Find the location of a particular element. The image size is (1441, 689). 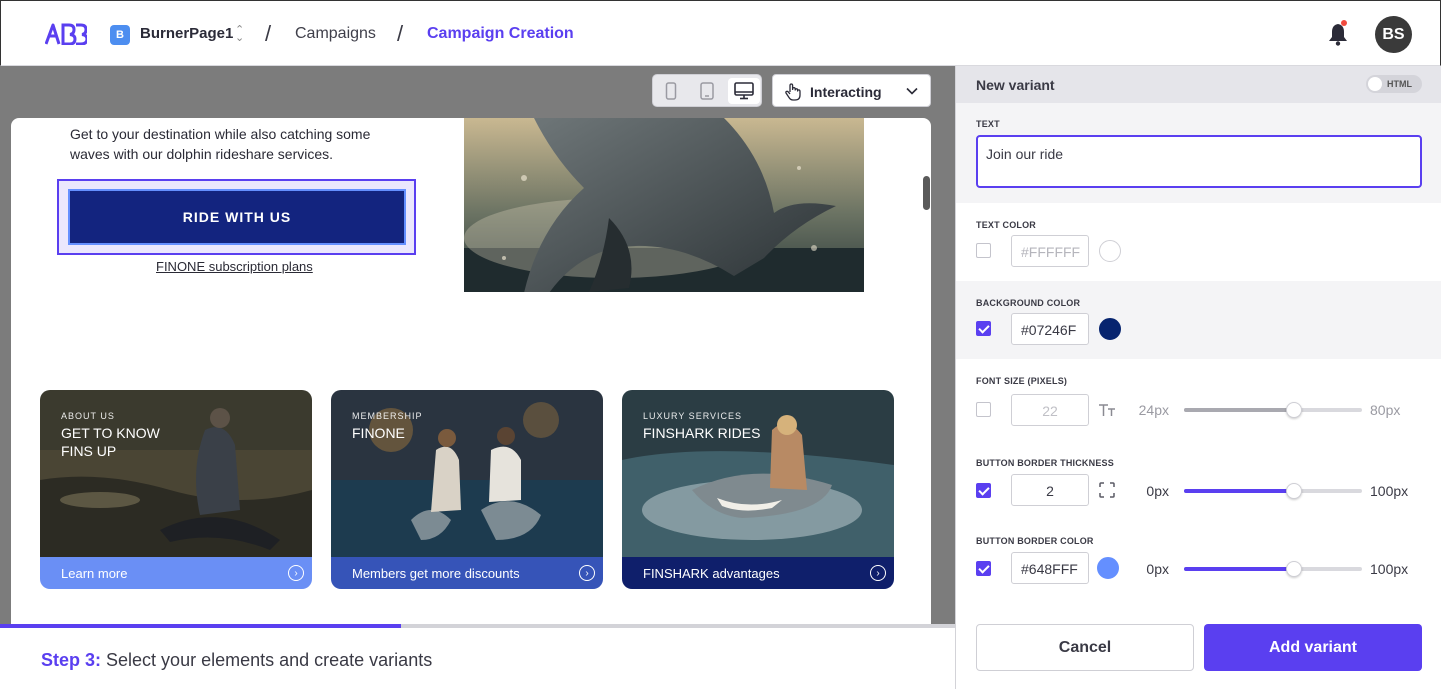

interaction-mode-select: Interacting is located at coordinates (851, 90).